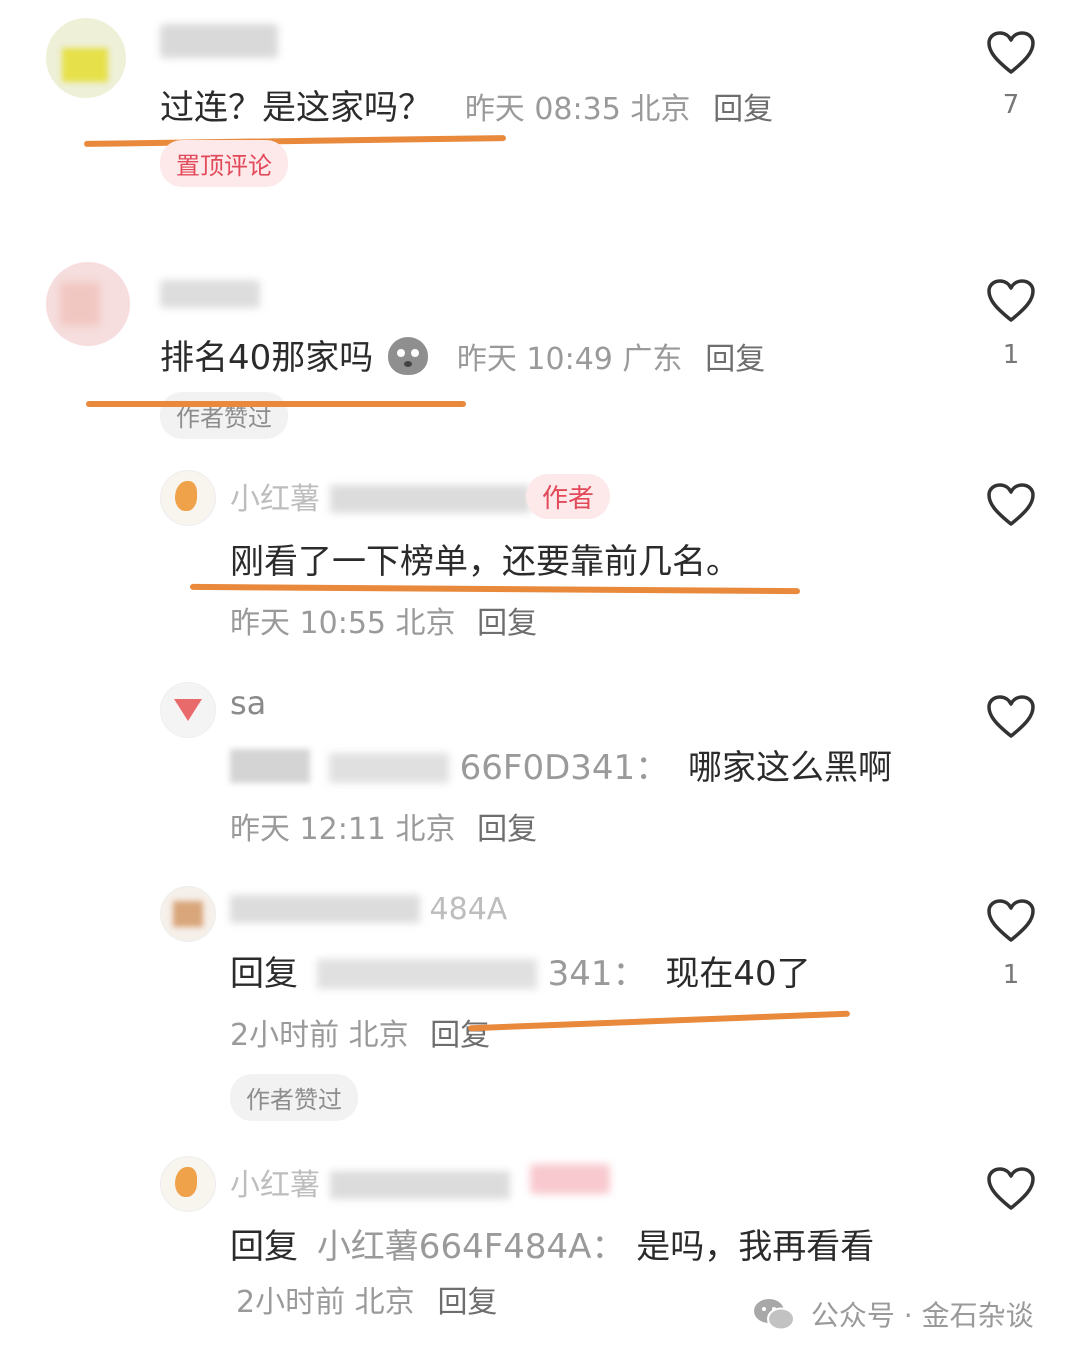 Image resolution: width=1080 pixels, height=1357 pixels. I want to click on comment-time: 昨天 10:49 广东, so click(569, 359).